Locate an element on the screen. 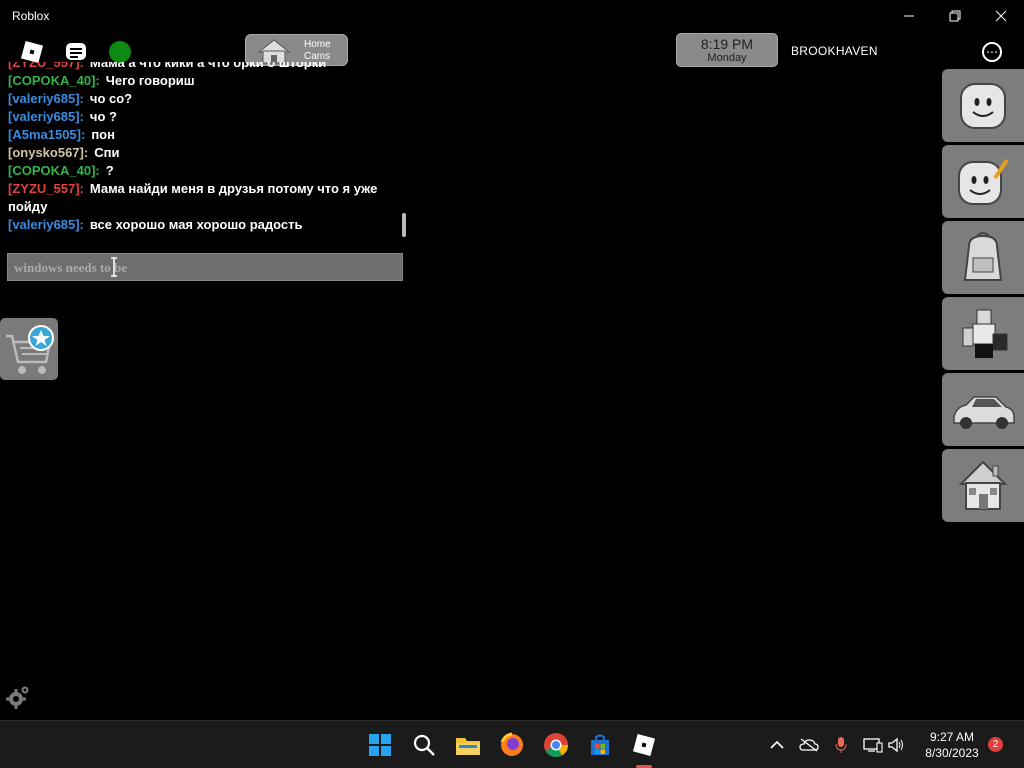  speaker-icon is located at coordinates (895, 745).